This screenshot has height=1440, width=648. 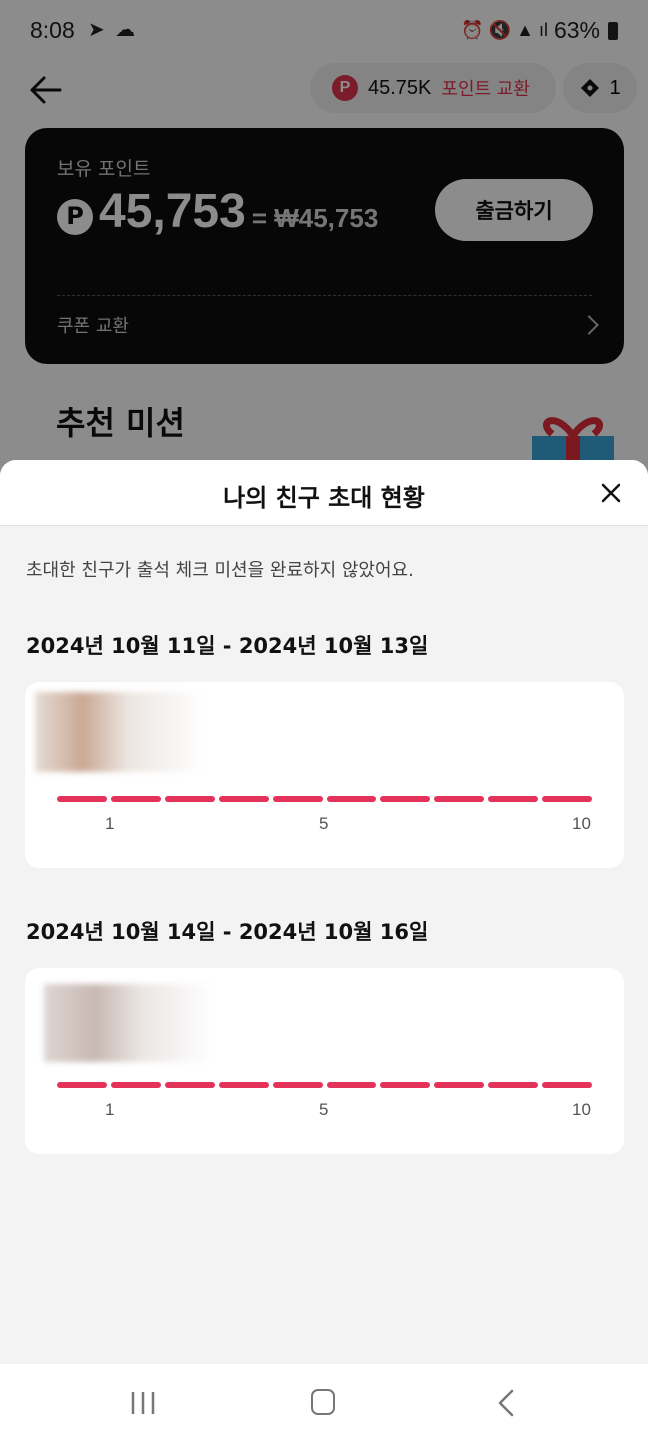 What do you see at coordinates (227, 646) in the screenshot?
I see `period-label: 2024년 10월 11일 - 2024년 10월 13일` at bounding box center [227, 646].